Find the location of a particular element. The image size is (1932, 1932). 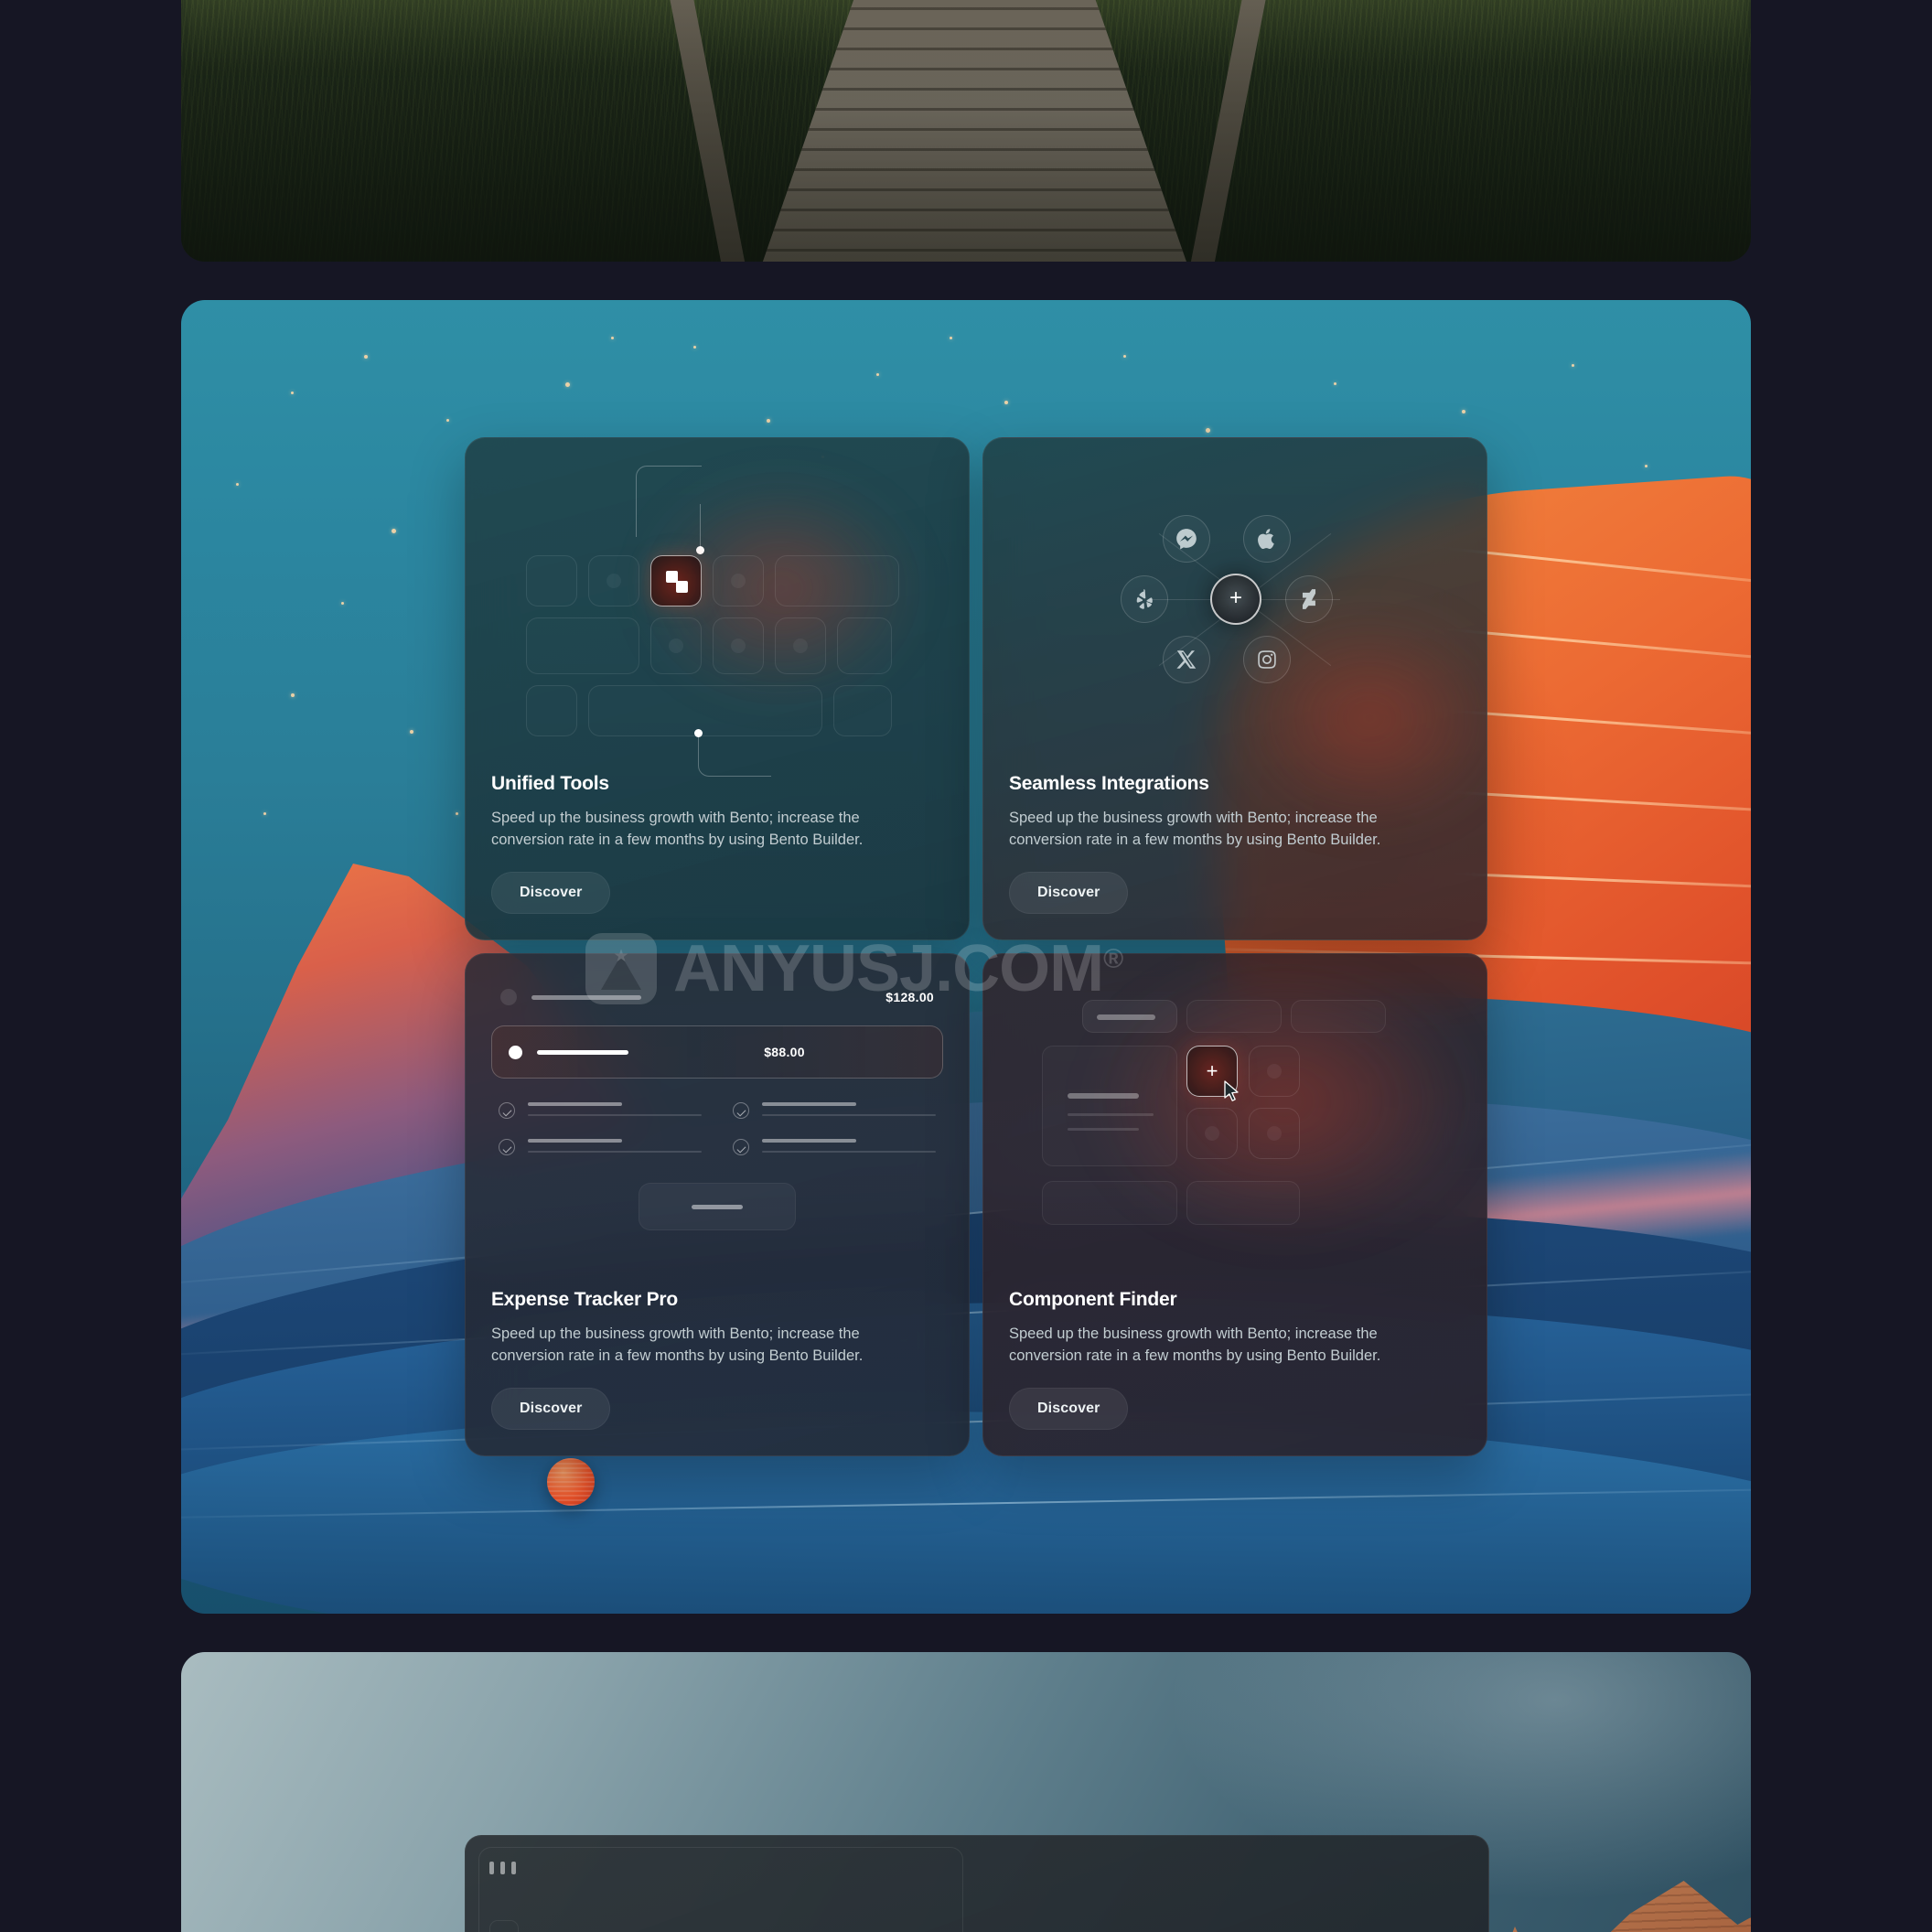

photo-vignette is located at coordinates (966, 131).